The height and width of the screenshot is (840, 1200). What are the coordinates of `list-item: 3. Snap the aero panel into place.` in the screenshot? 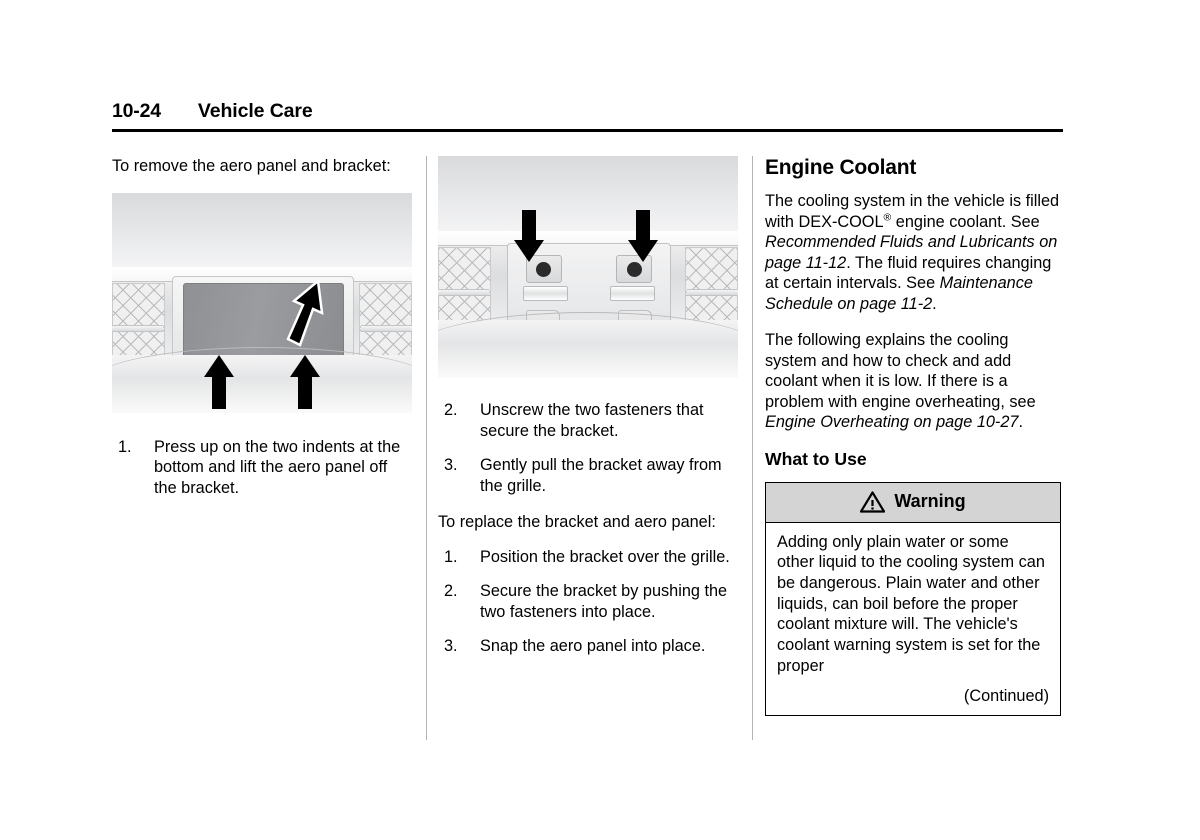 It's located at (588, 646).